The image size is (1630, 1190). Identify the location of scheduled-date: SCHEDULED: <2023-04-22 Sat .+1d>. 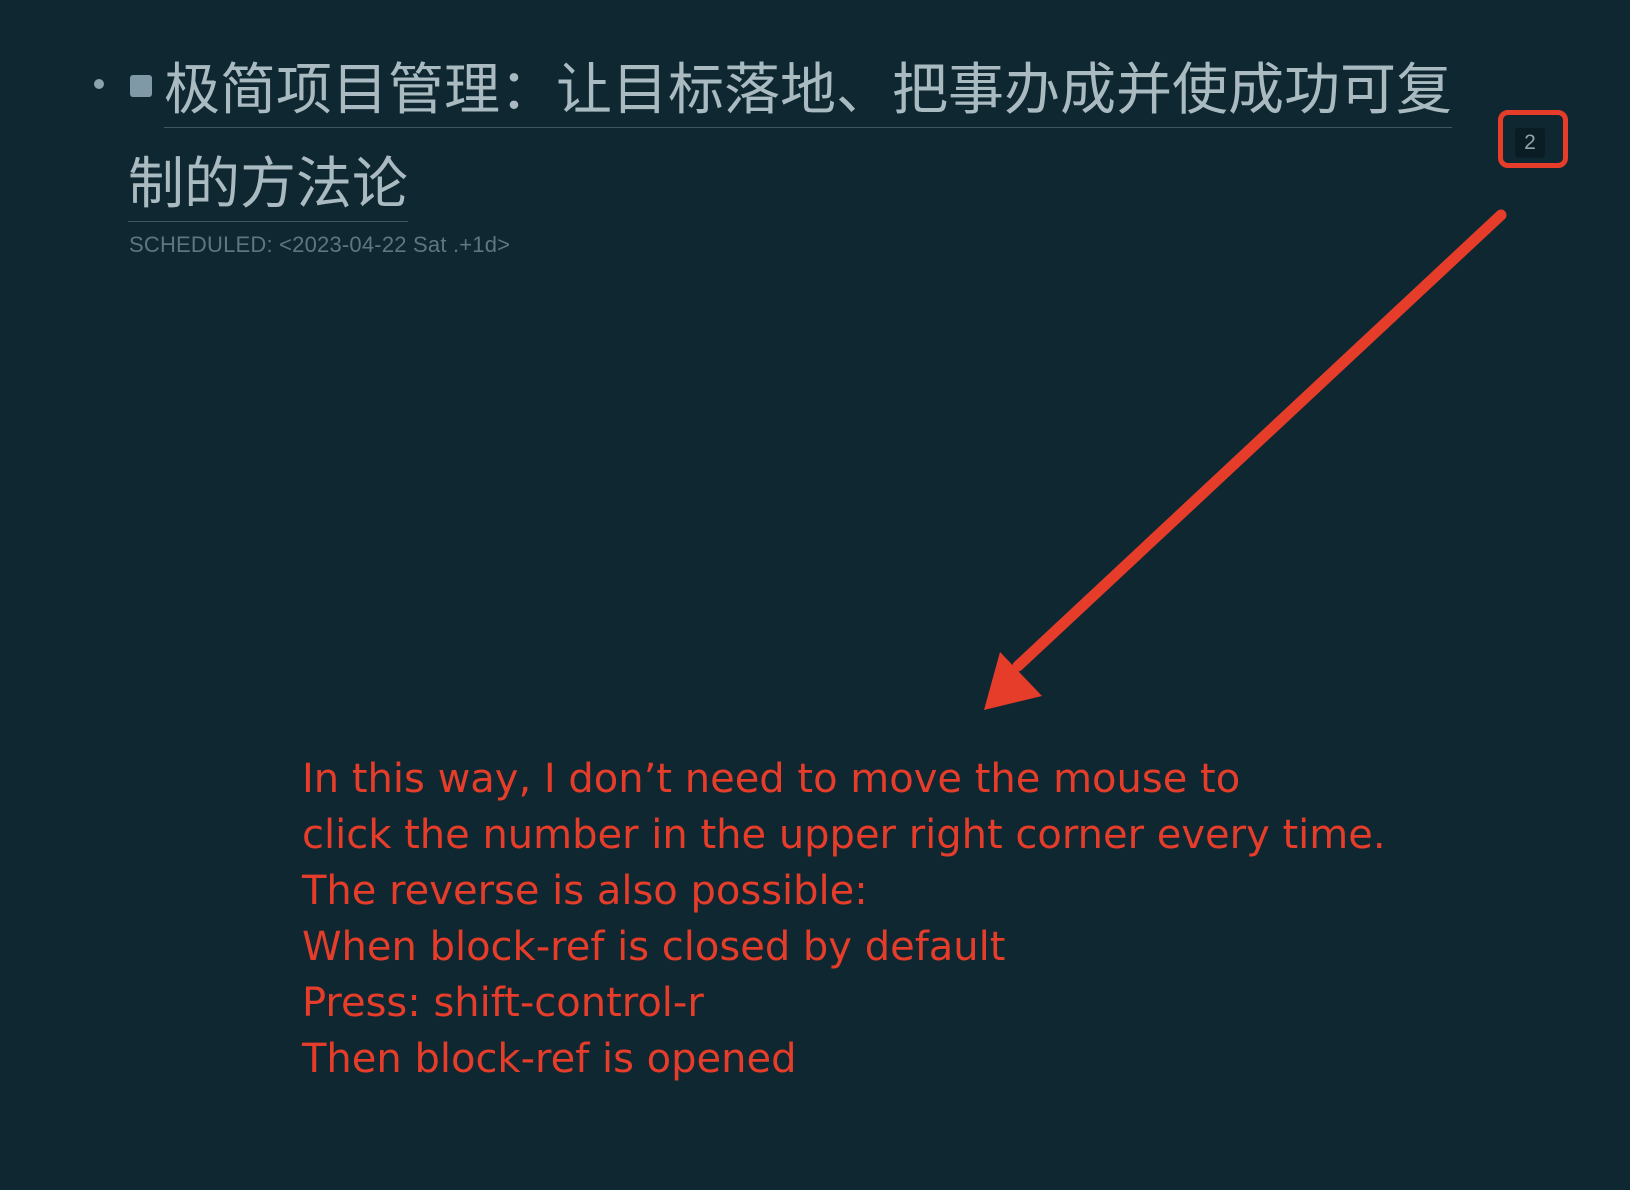
(320, 244).